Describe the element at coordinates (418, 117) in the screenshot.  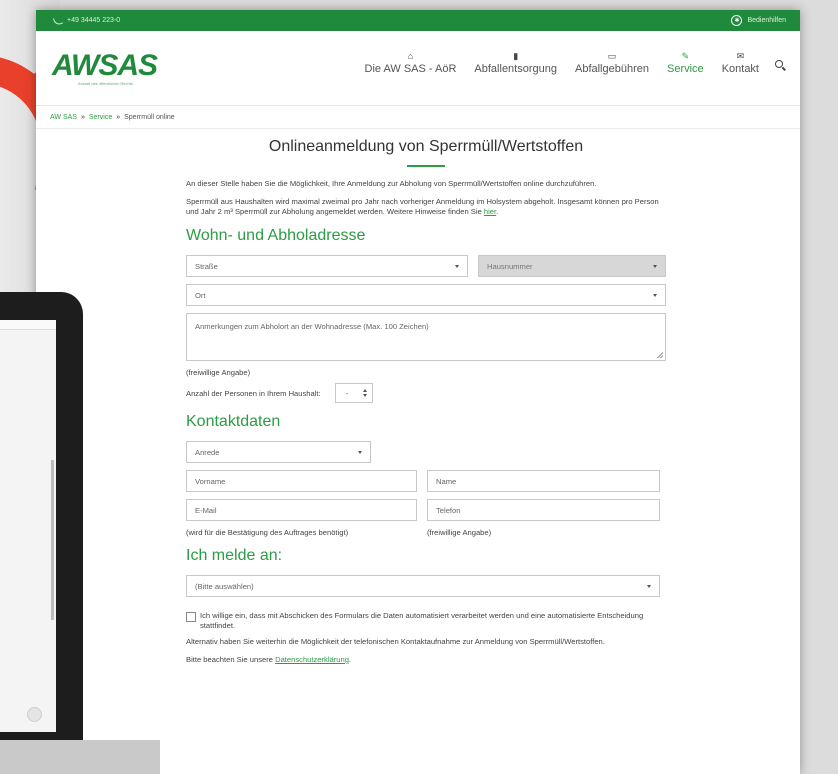
I see `breadcrumb: AW SAS » Service » Sperrmüll online` at that location.